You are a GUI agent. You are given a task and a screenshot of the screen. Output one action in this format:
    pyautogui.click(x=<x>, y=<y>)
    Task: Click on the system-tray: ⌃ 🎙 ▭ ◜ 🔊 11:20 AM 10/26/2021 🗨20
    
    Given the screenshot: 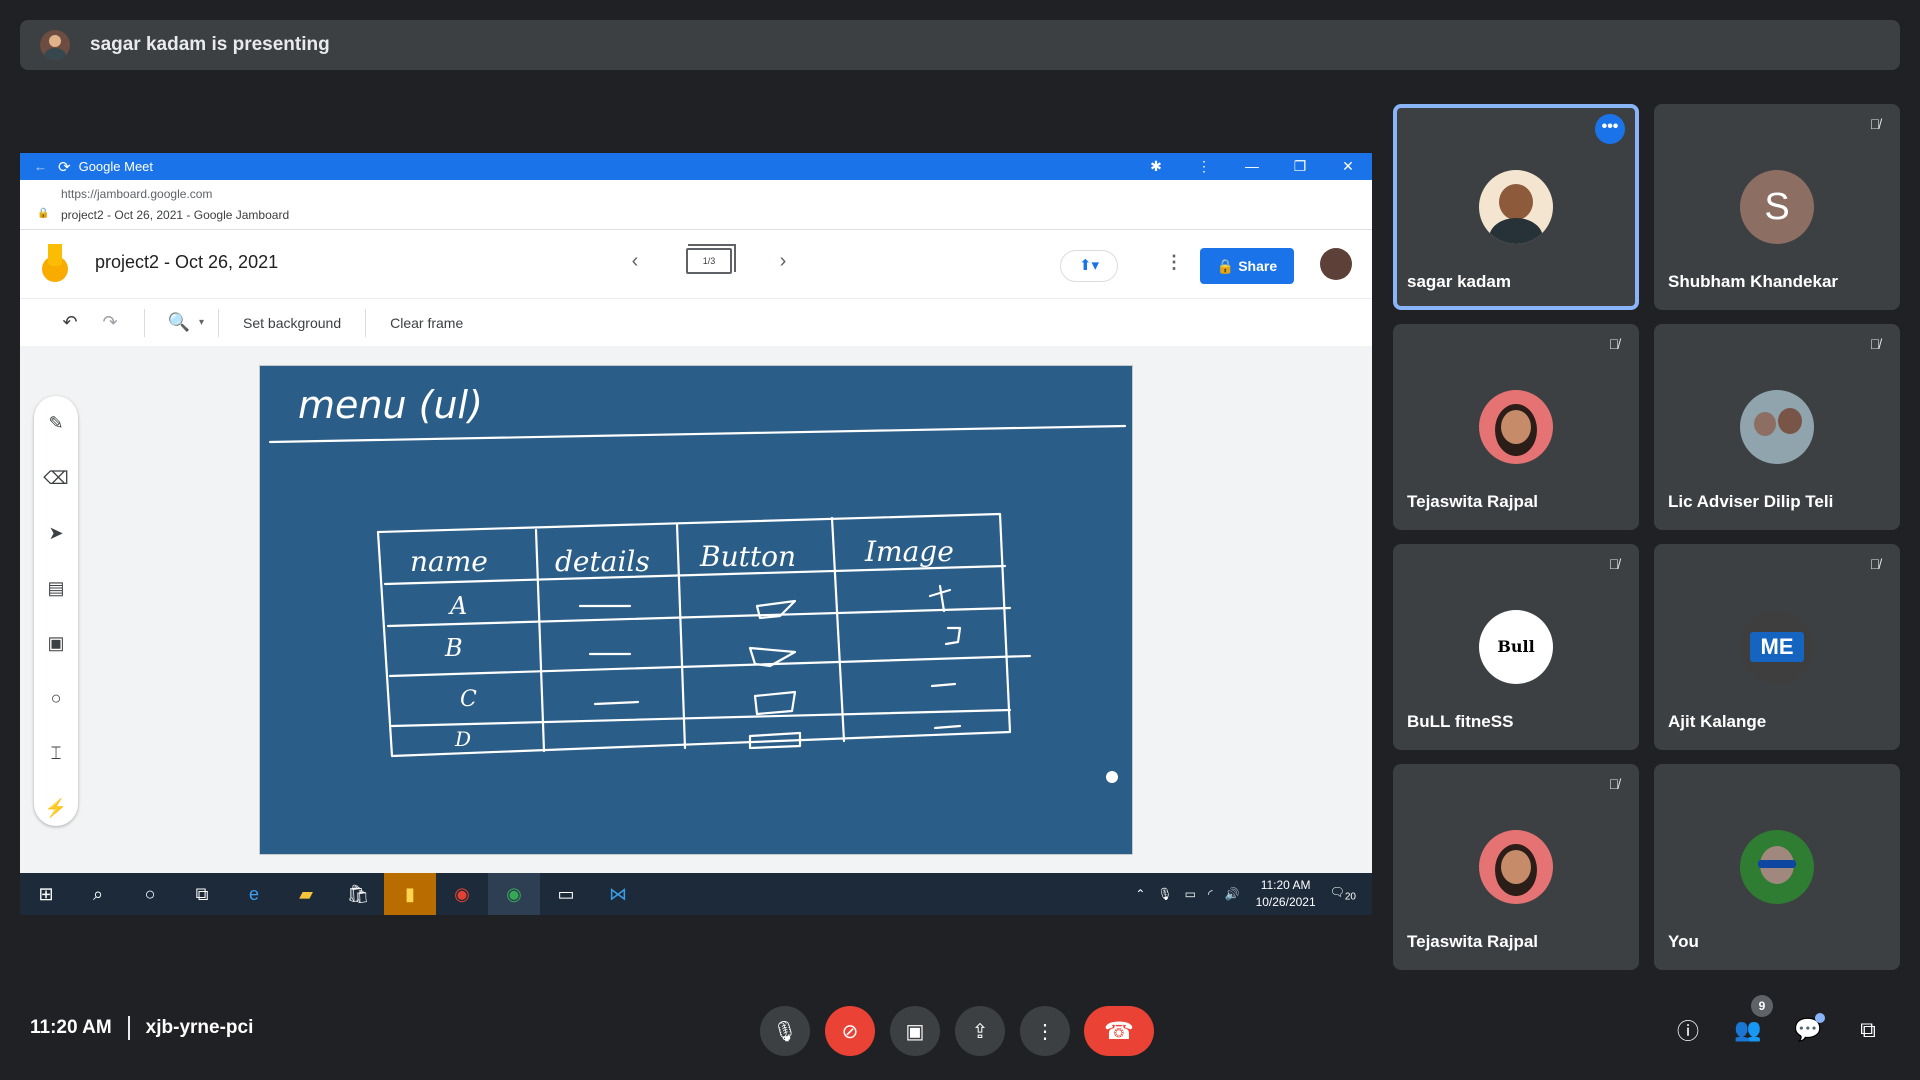 What is the action you would take?
    pyautogui.click(x=1250, y=894)
    